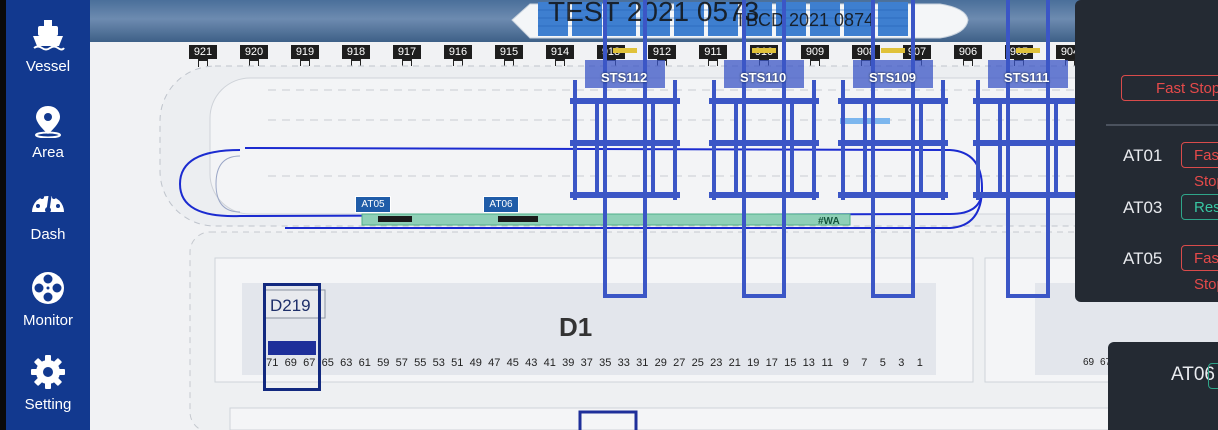  Describe the element at coordinates (882, 363) in the screenshot. I see `row-number: 5` at that location.